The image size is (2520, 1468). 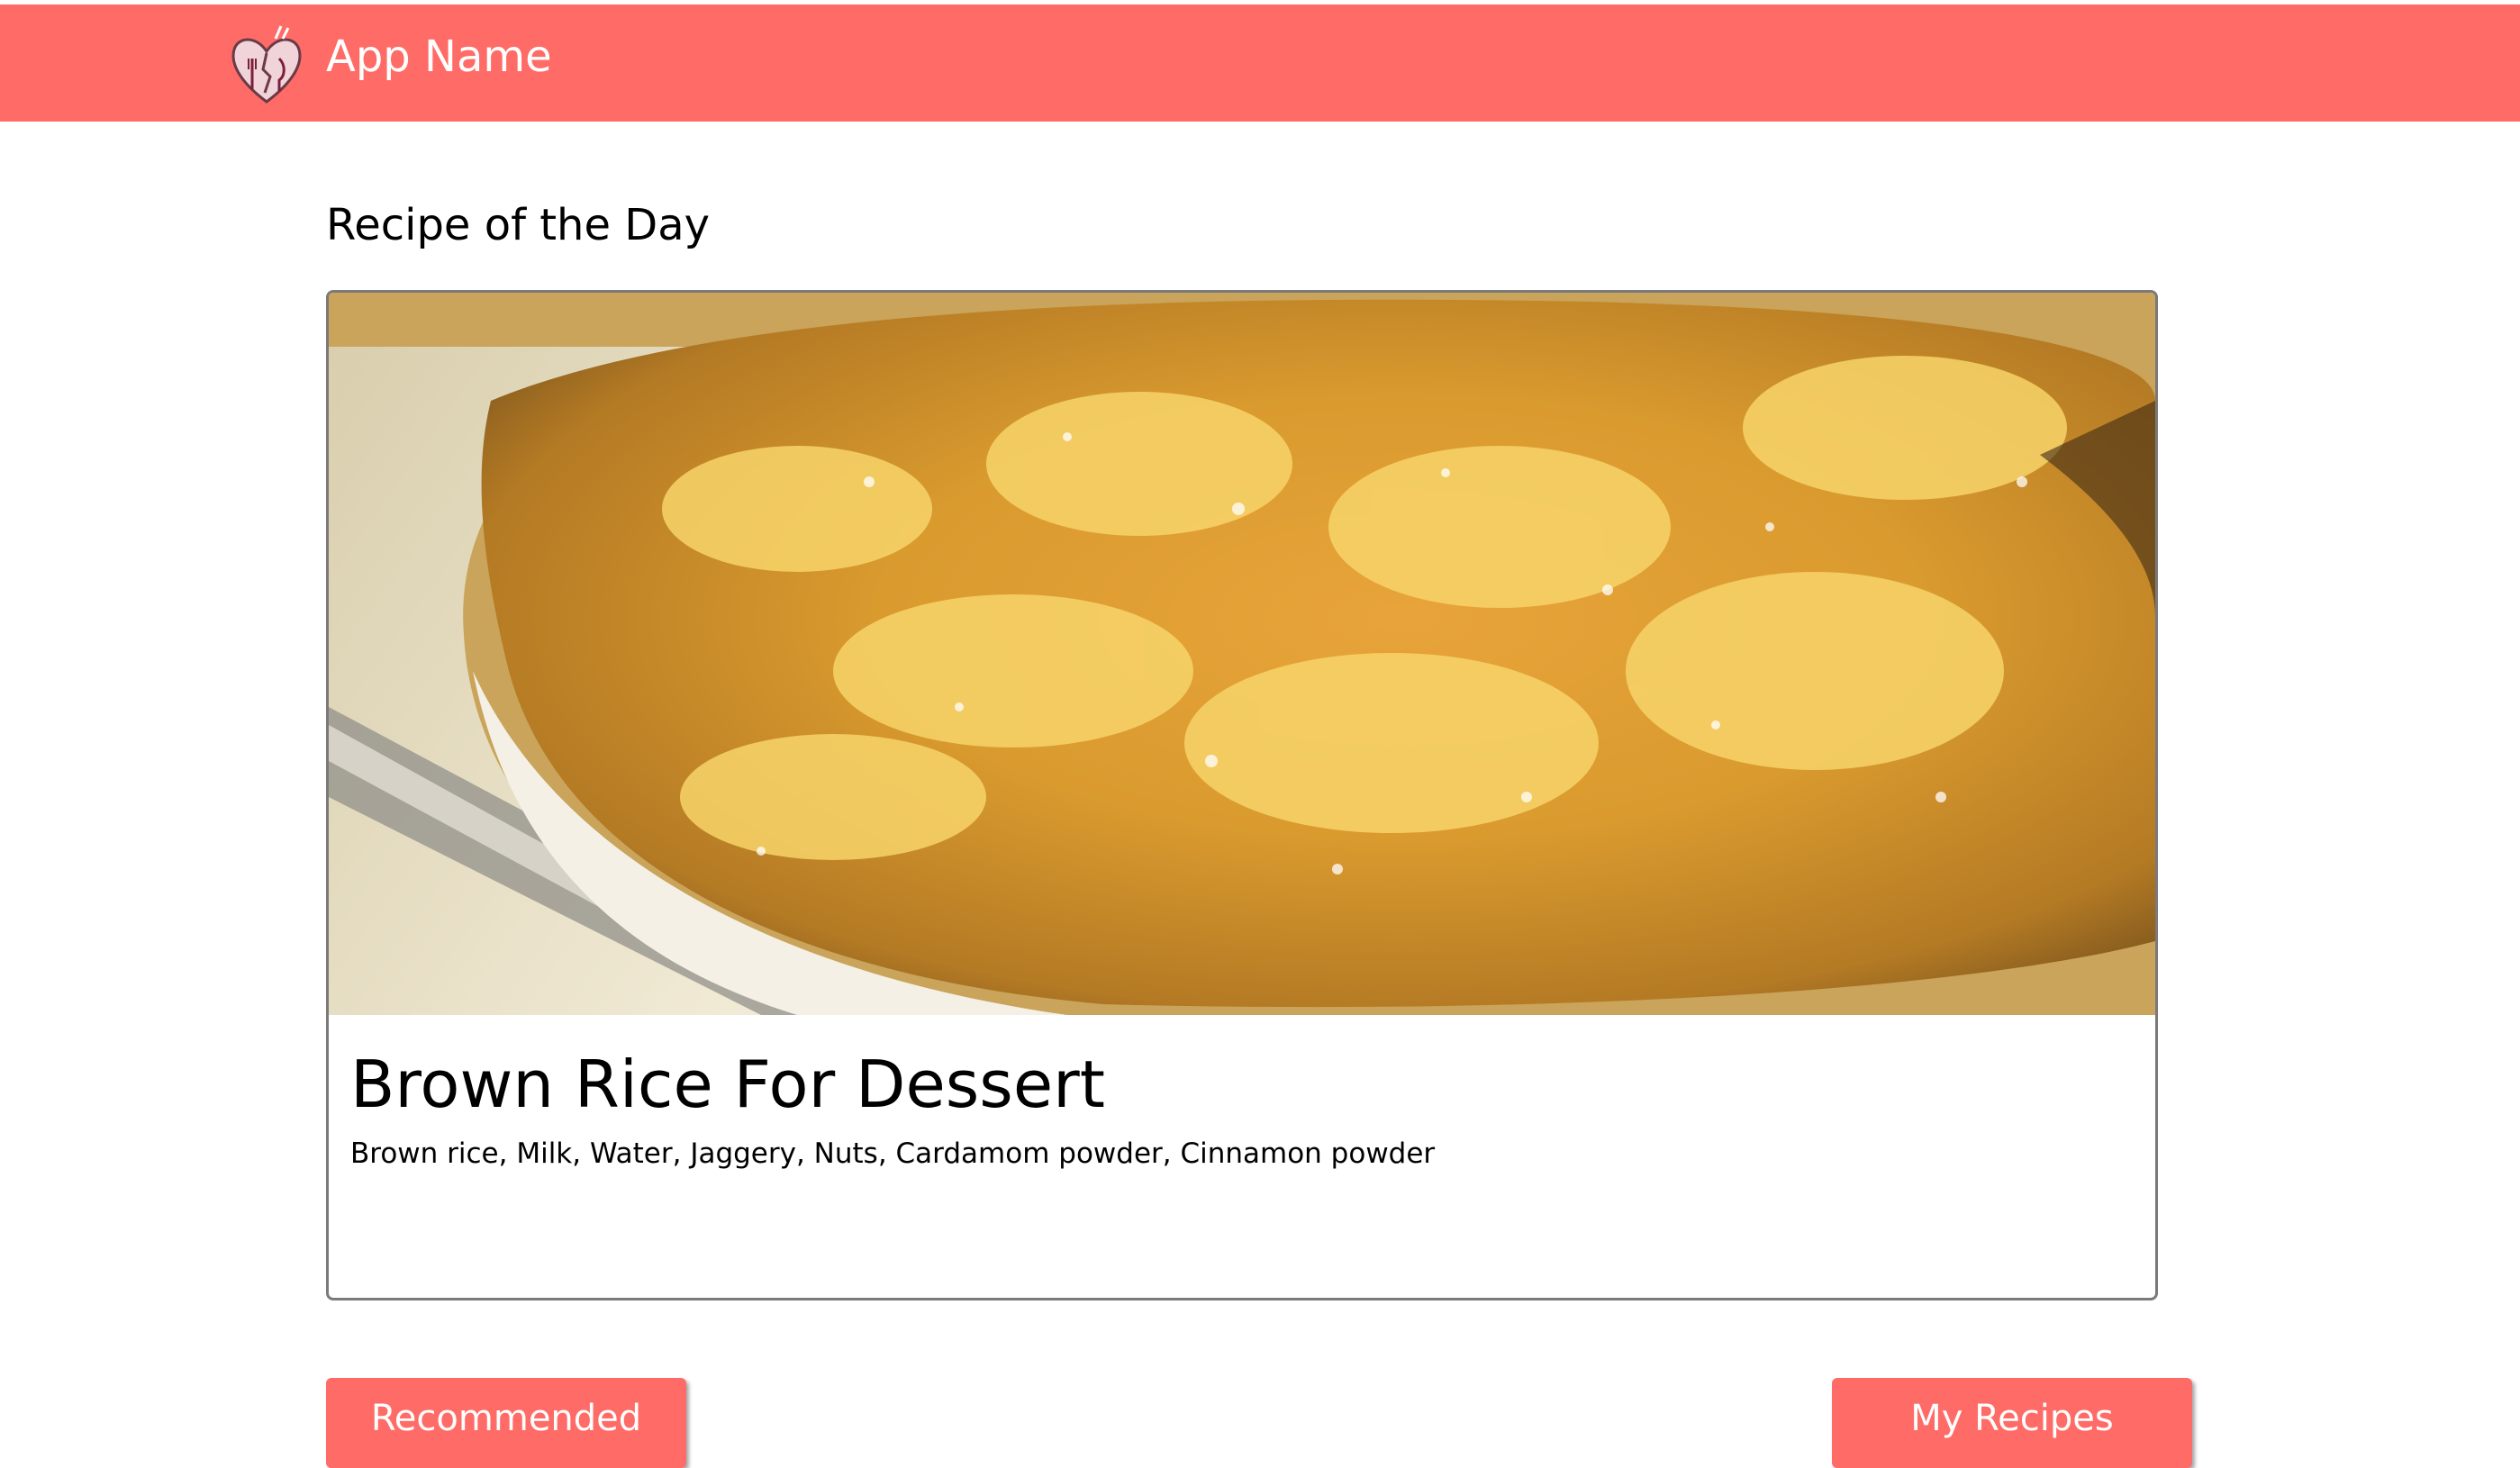 I want to click on app-header: App Name, so click(x=1260, y=63).